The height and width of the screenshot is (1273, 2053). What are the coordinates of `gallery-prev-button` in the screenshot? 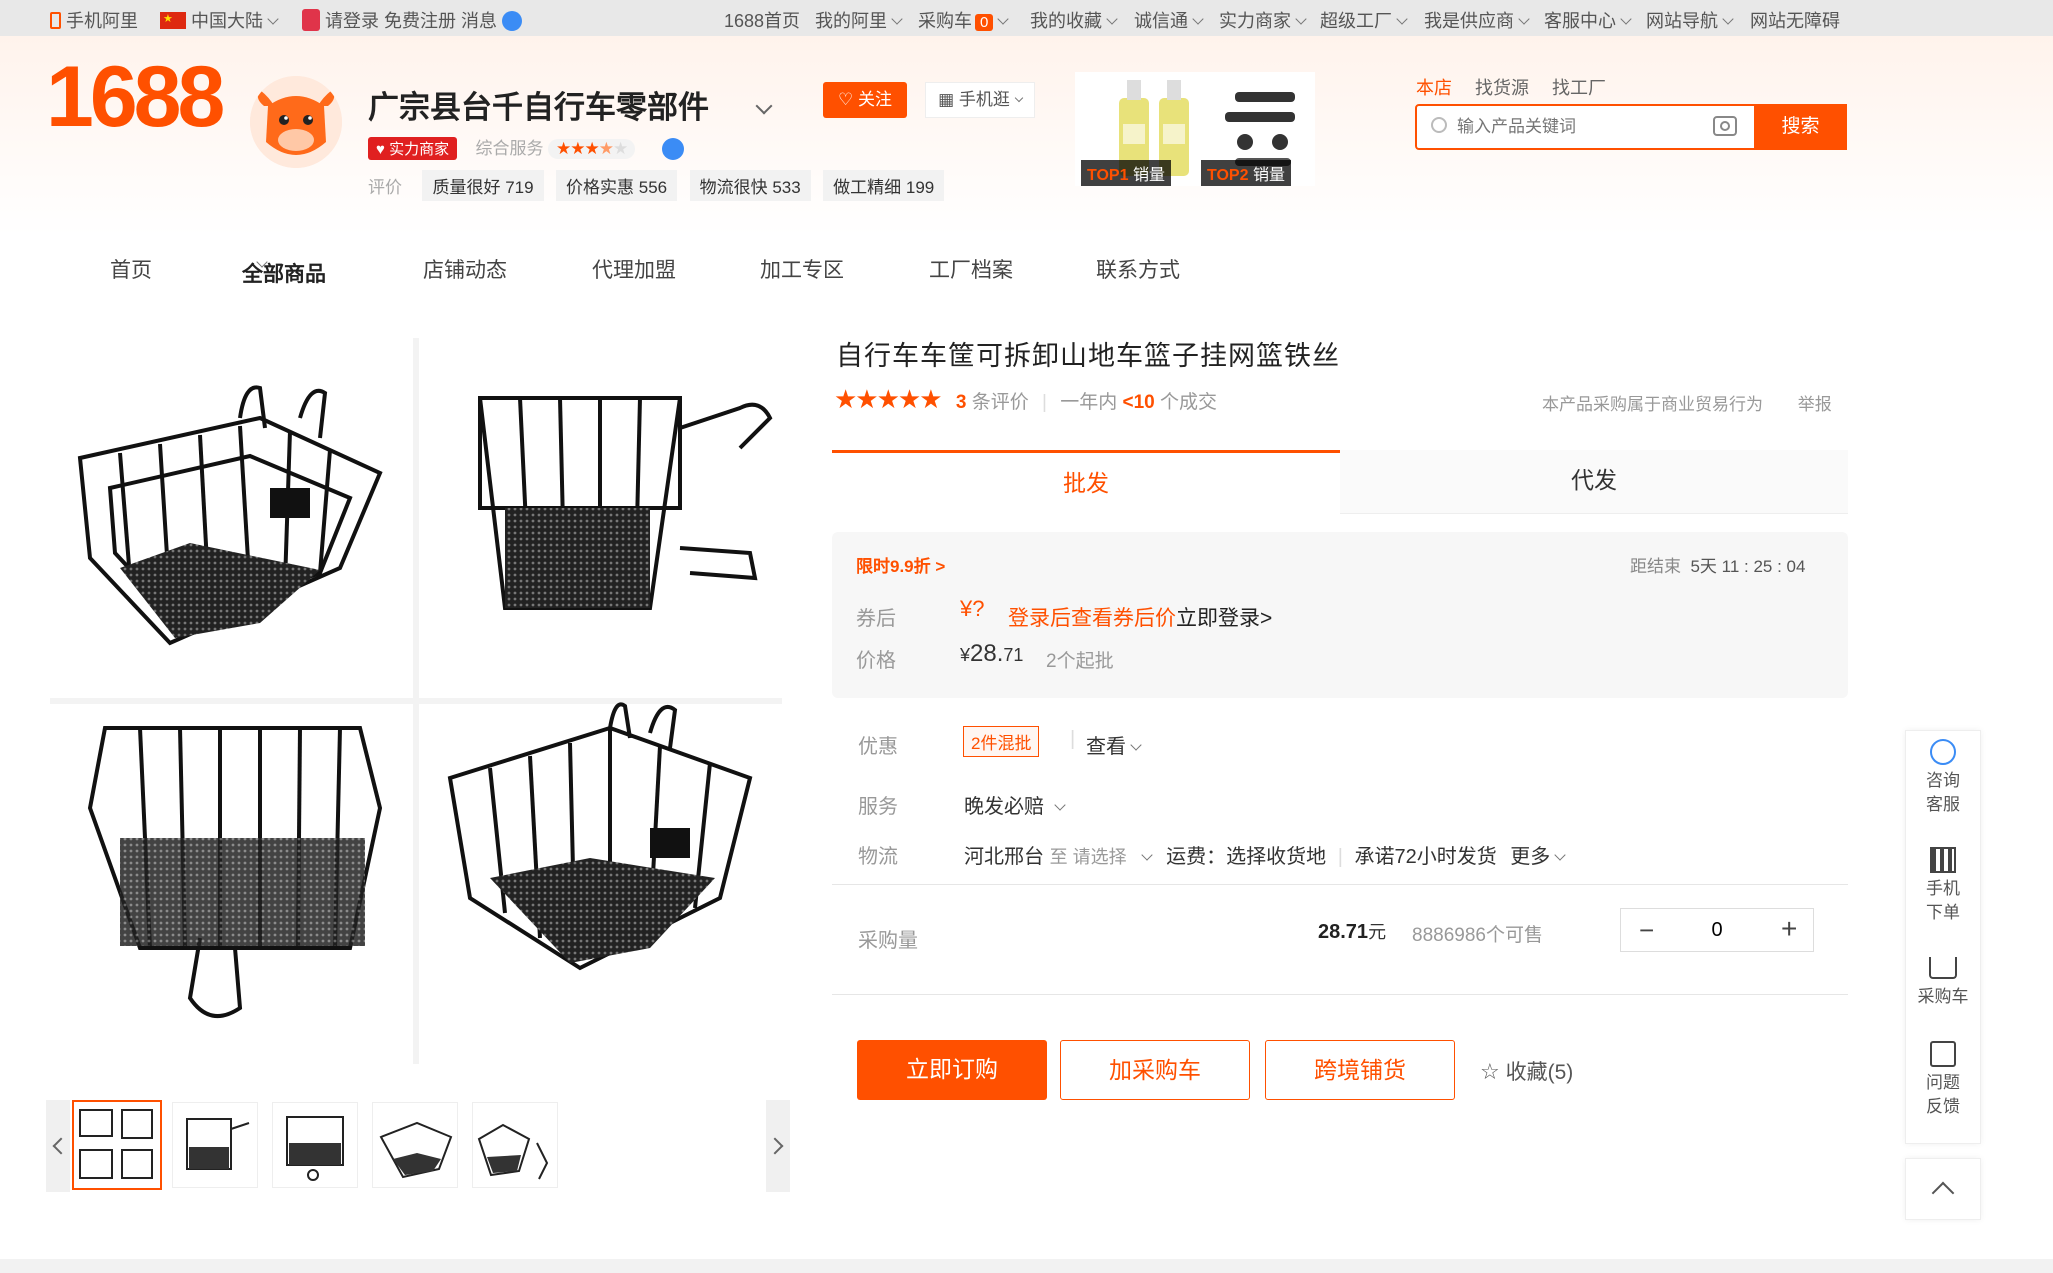 It's located at (58, 1146).